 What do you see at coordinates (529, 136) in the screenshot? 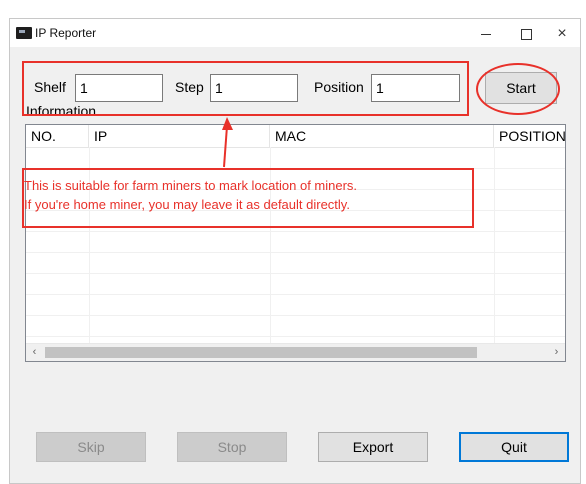
I see `column-header-position: POSITION` at bounding box center [529, 136].